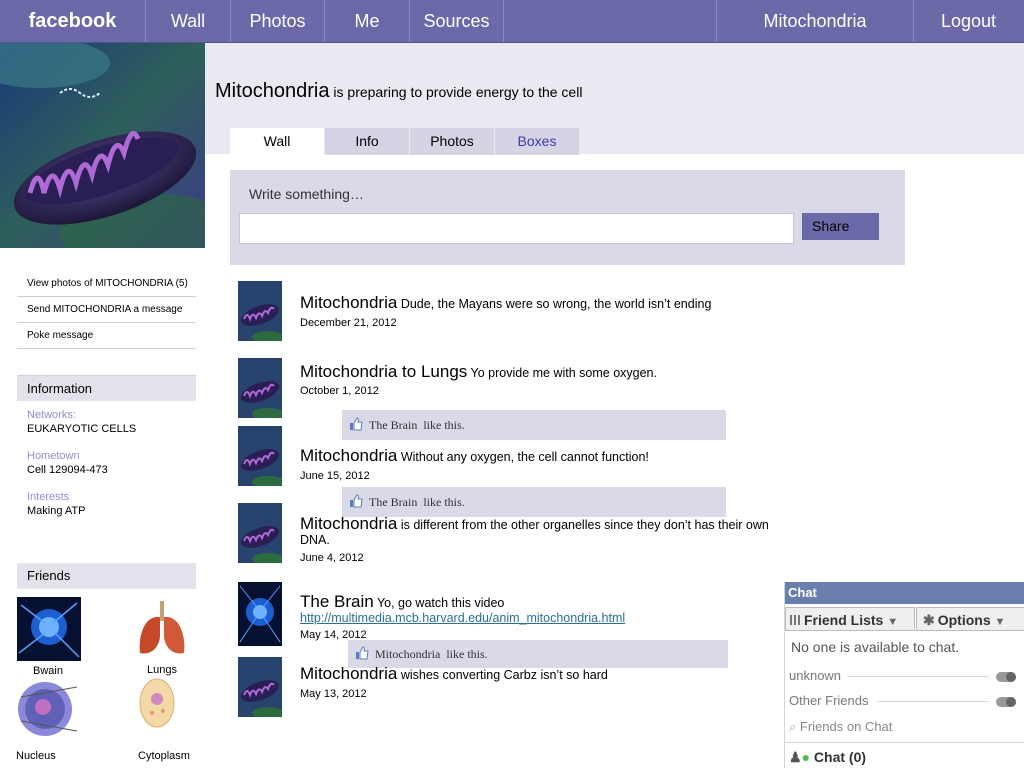 The height and width of the screenshot is (768, 1024). Describe the element at coordinates (82, 429) in the screenshot. I see `info-networks-value: EUKARYOTIC CELLS` at that location.